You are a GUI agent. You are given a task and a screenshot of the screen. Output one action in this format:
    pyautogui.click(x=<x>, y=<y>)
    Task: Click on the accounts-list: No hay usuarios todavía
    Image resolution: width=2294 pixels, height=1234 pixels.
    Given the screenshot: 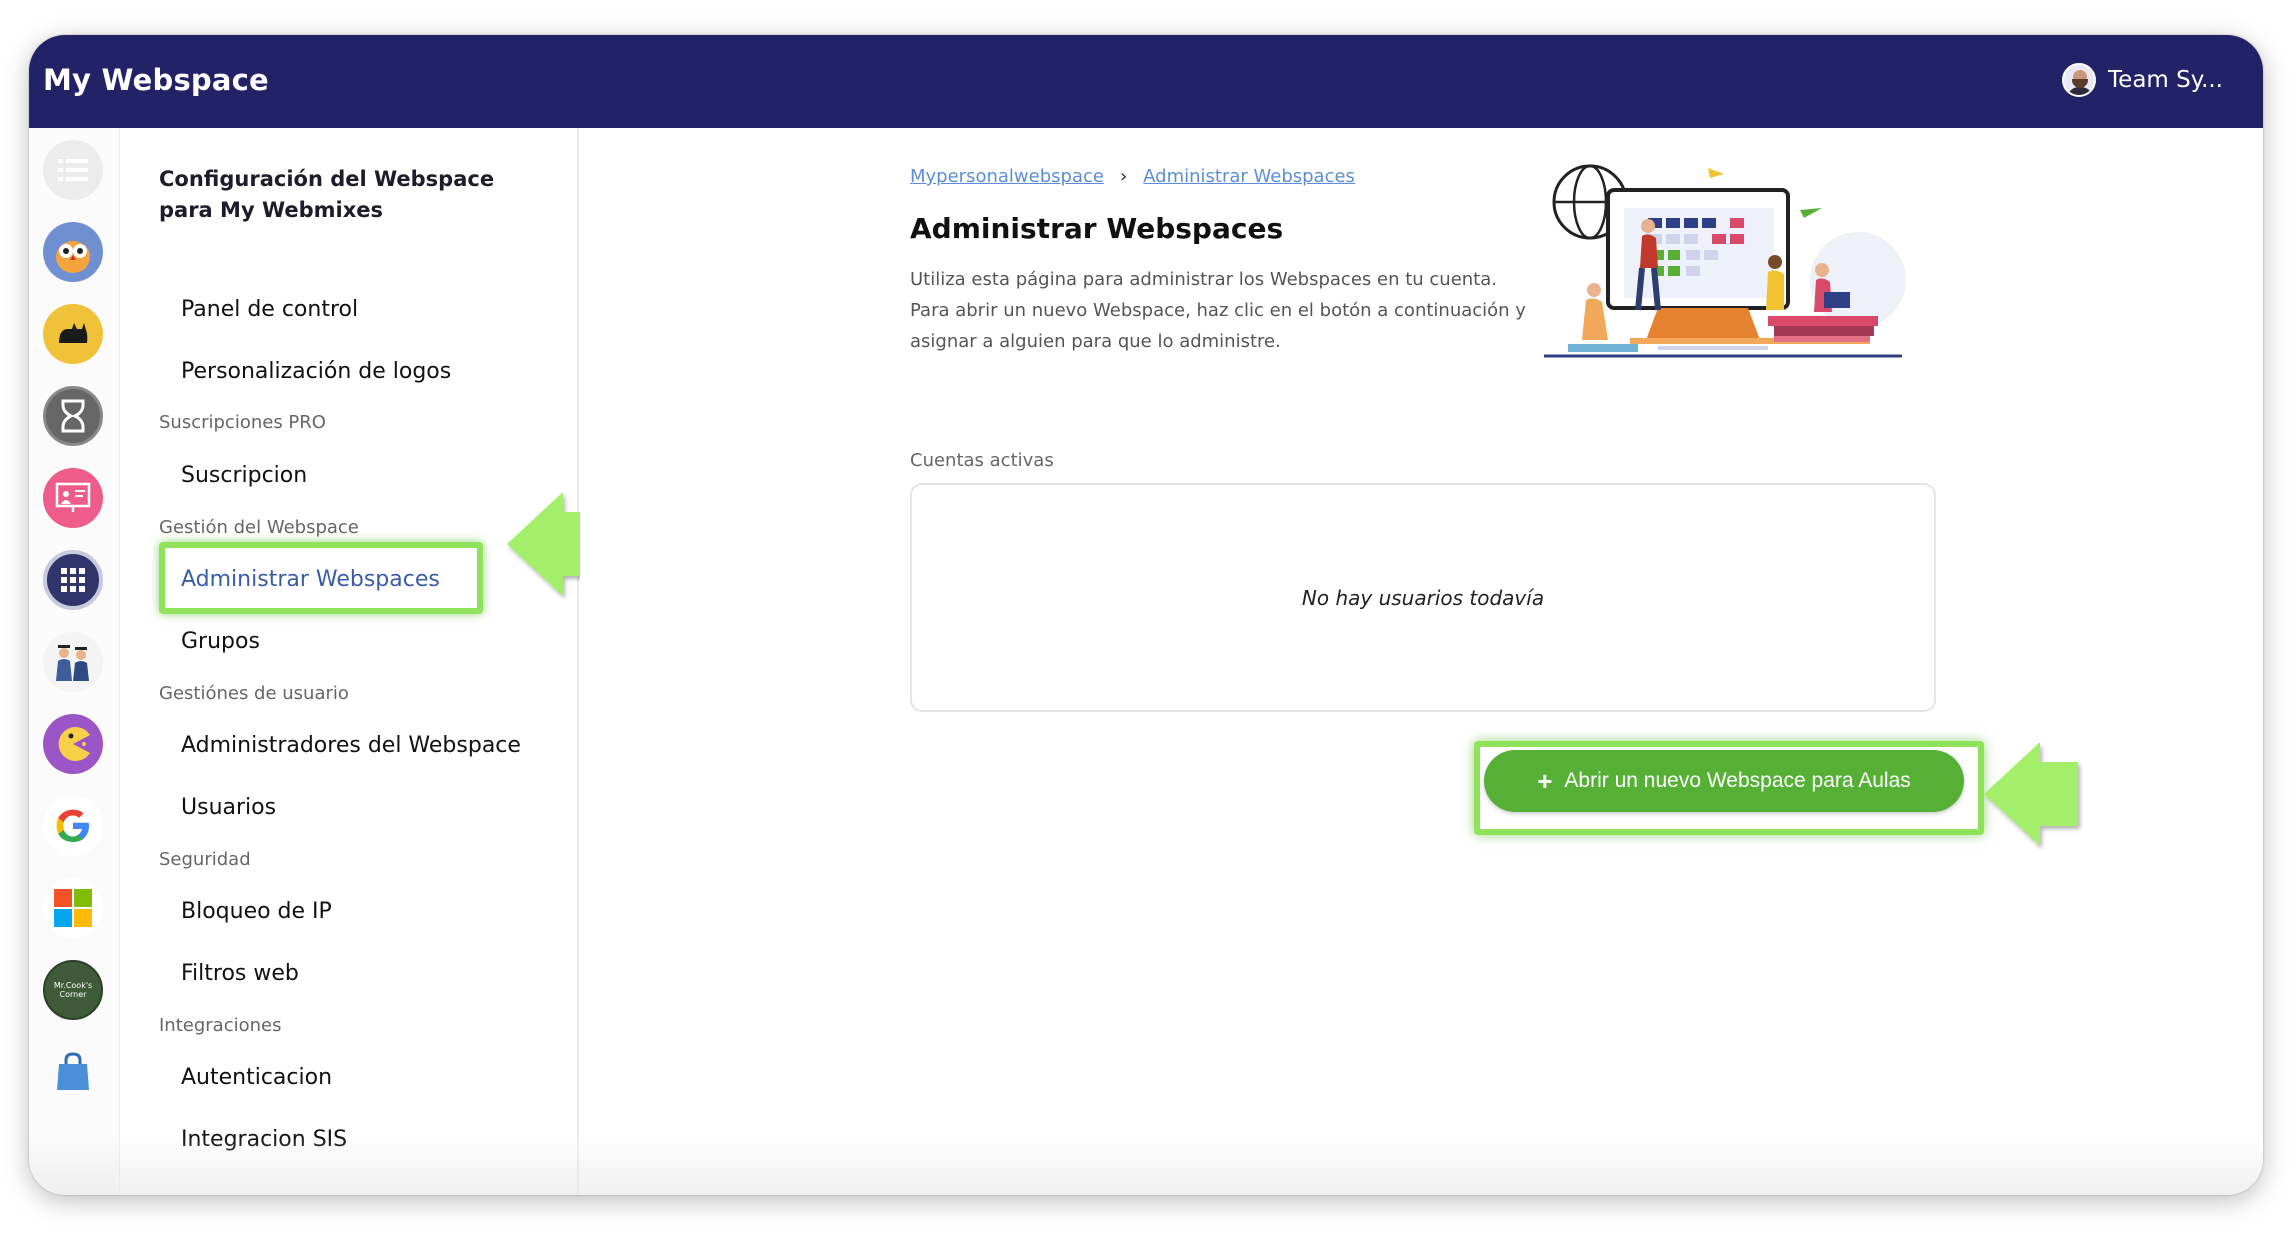 What is the action you would take?
    pyautogui.click(x=1423, y=597)
    